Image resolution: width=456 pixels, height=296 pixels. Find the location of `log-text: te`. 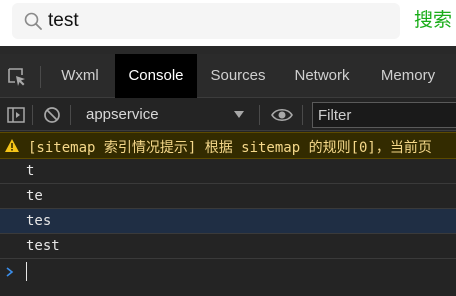

log-text: te is located at coordinates (34, 196).